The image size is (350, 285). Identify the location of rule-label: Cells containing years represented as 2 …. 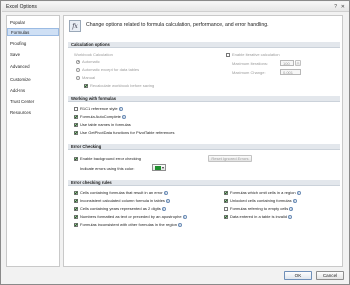
(120, 208).